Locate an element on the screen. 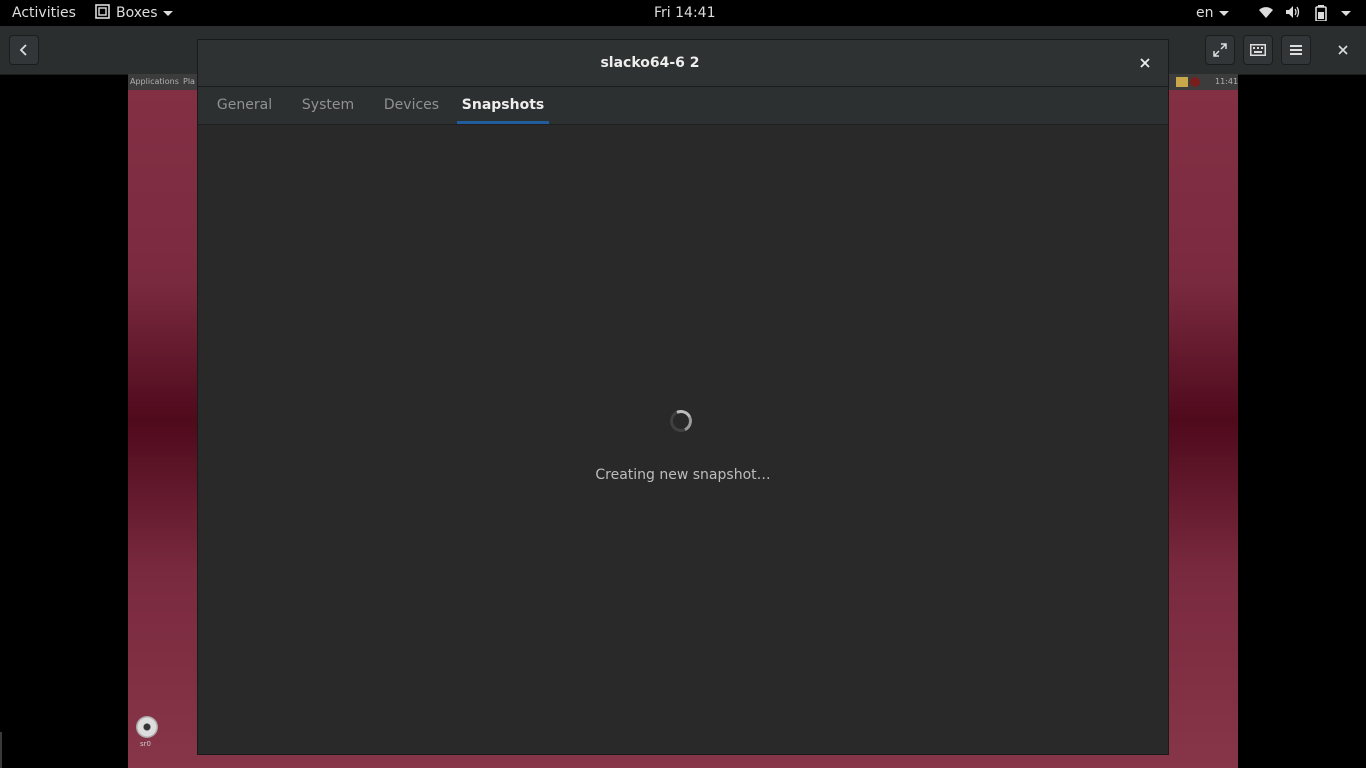  fullscreen-icon is located at coordinates (1220, 50).